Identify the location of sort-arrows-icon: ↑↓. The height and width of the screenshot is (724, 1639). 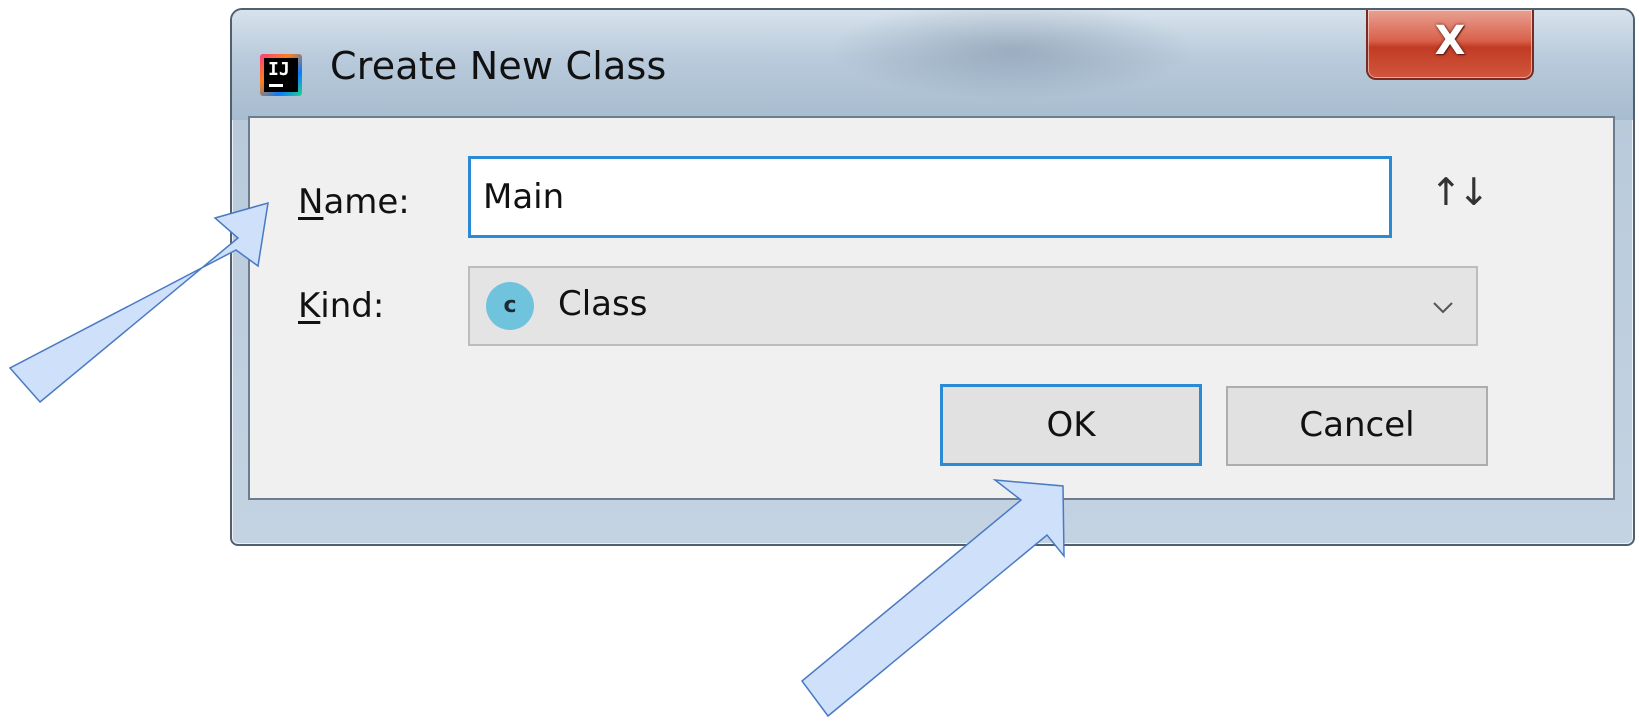
(1460, 192).